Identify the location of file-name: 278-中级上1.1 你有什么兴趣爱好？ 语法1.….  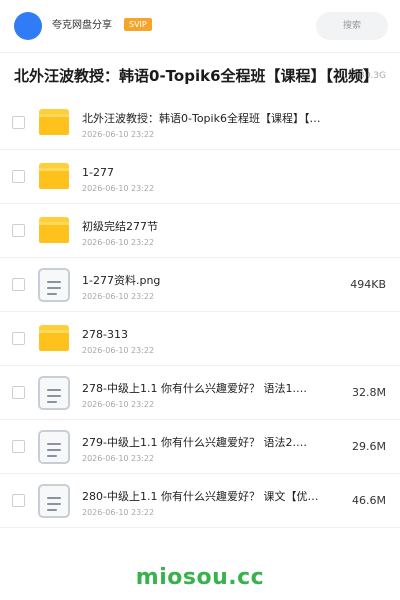
(204, 389).